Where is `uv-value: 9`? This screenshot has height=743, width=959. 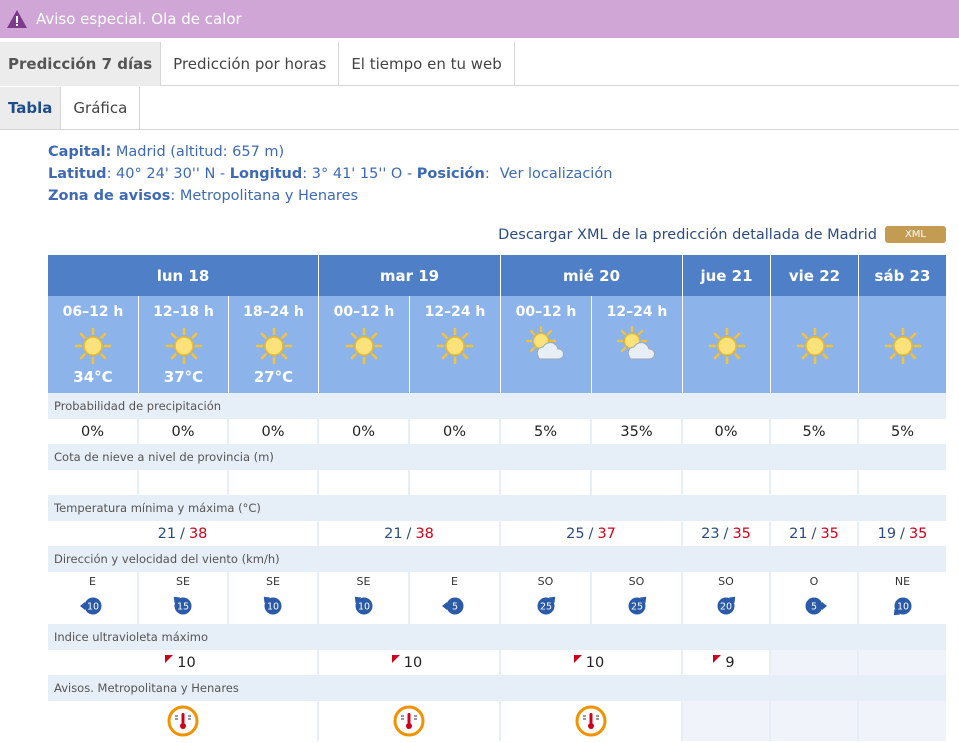 uv-value: 9 is located at coordinates (727, 662).